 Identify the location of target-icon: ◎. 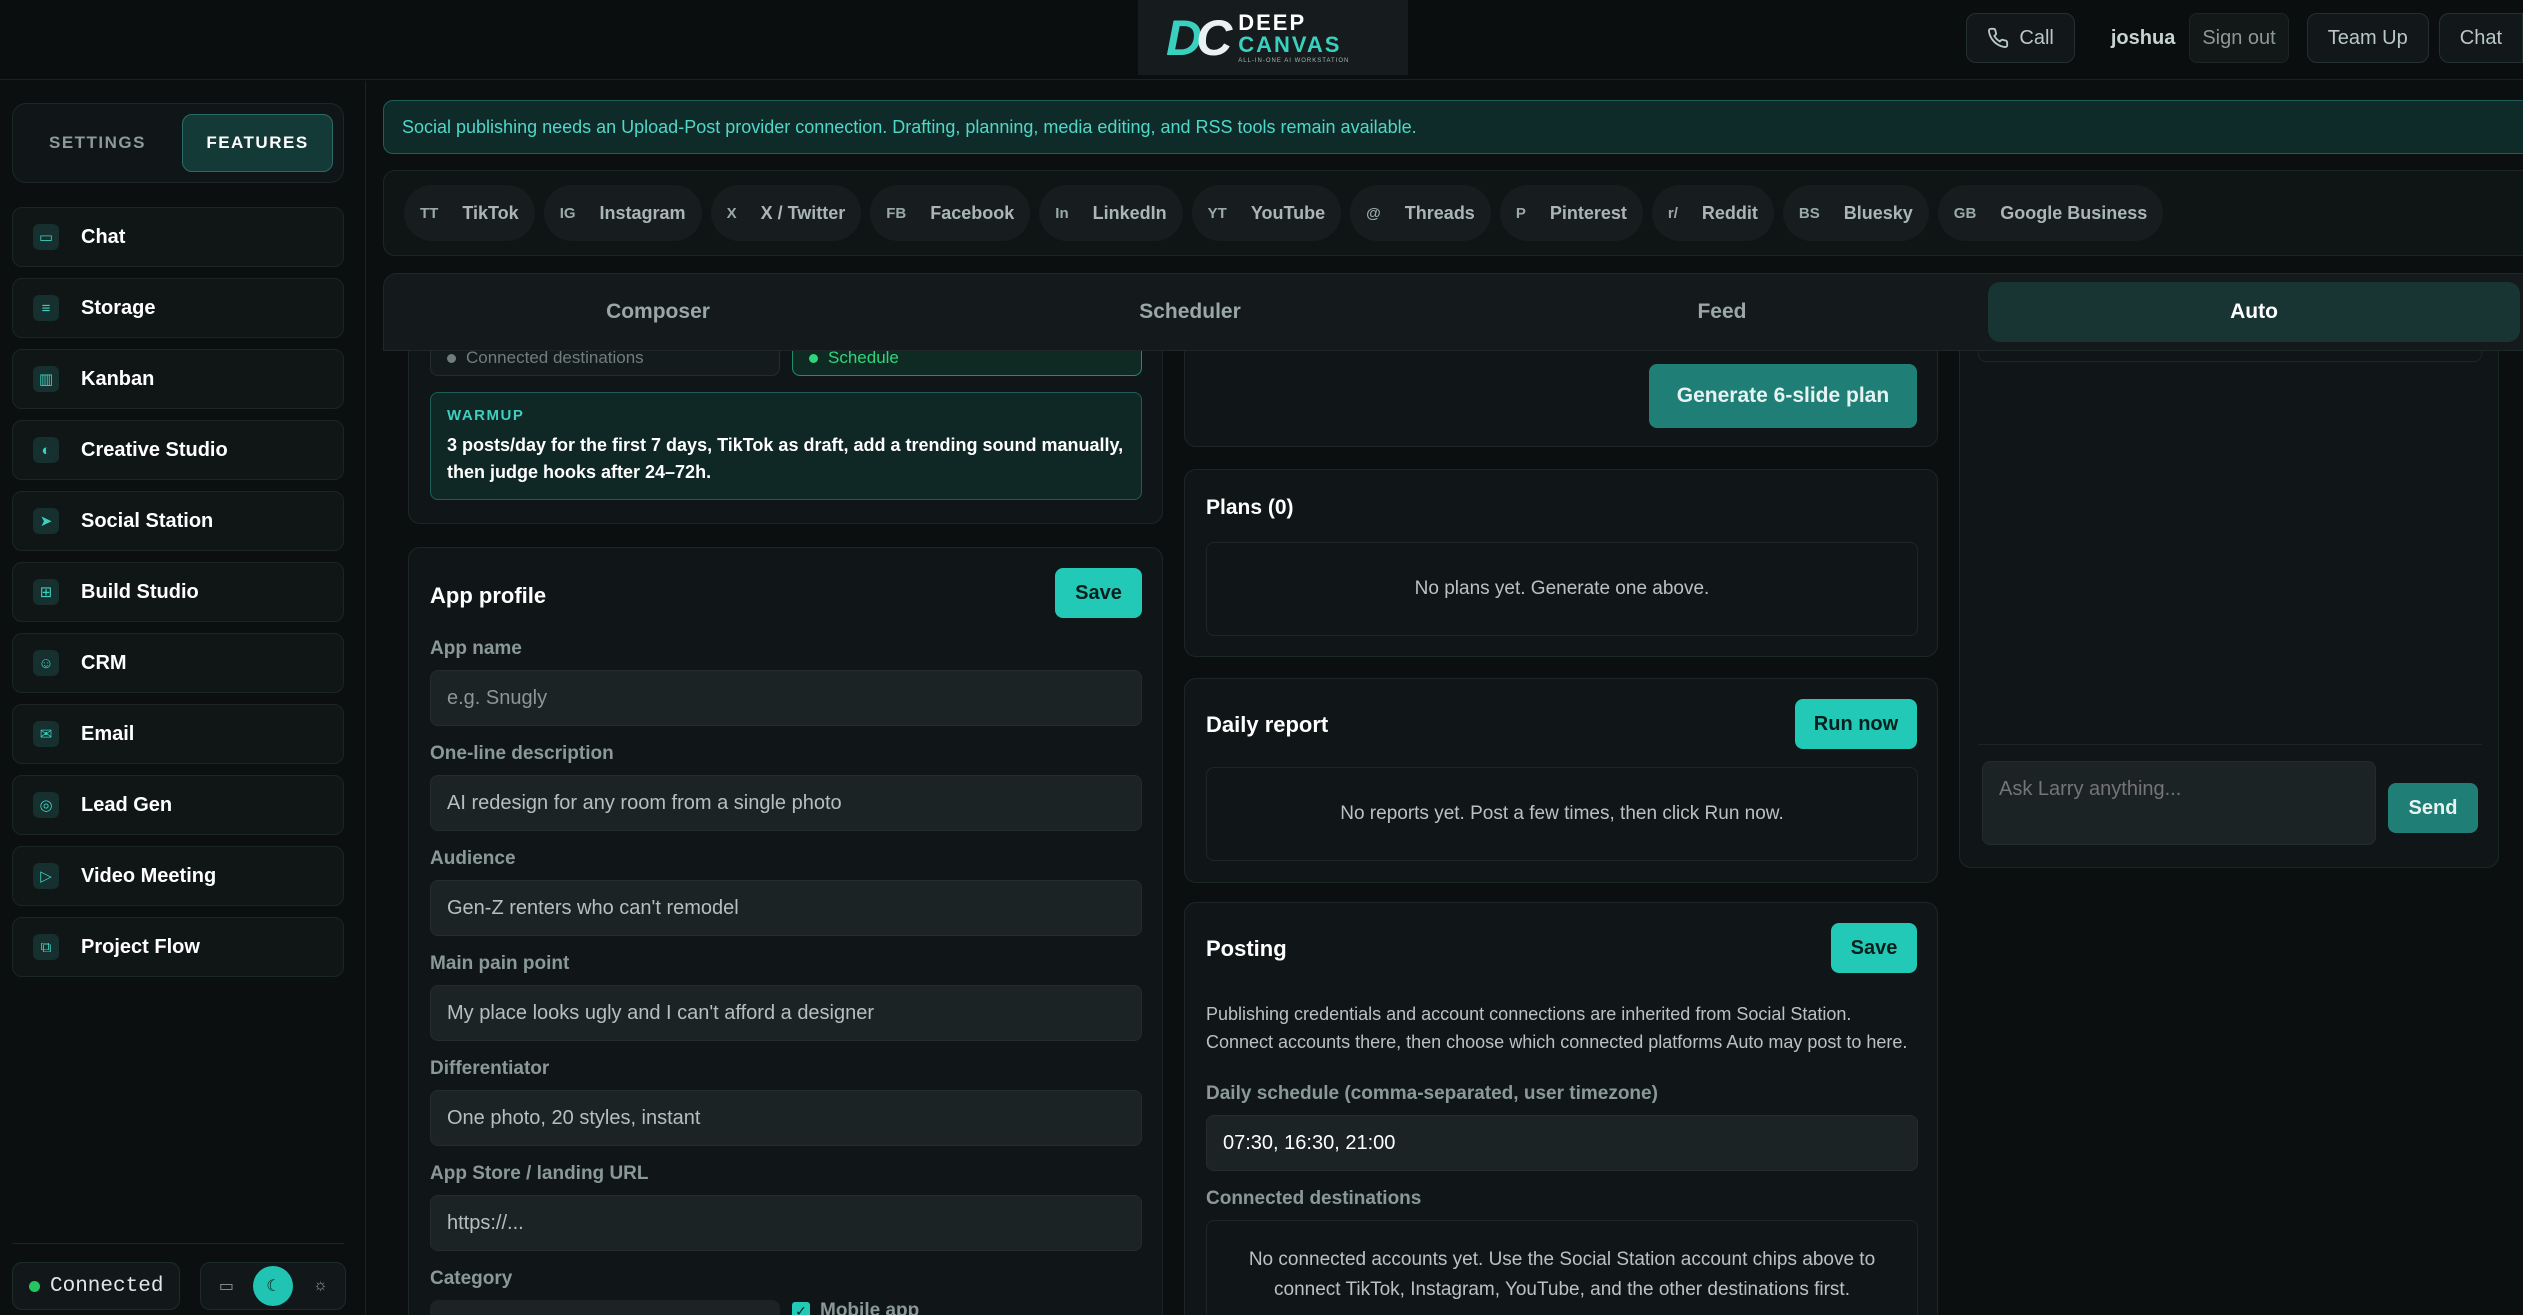
(46, 805).